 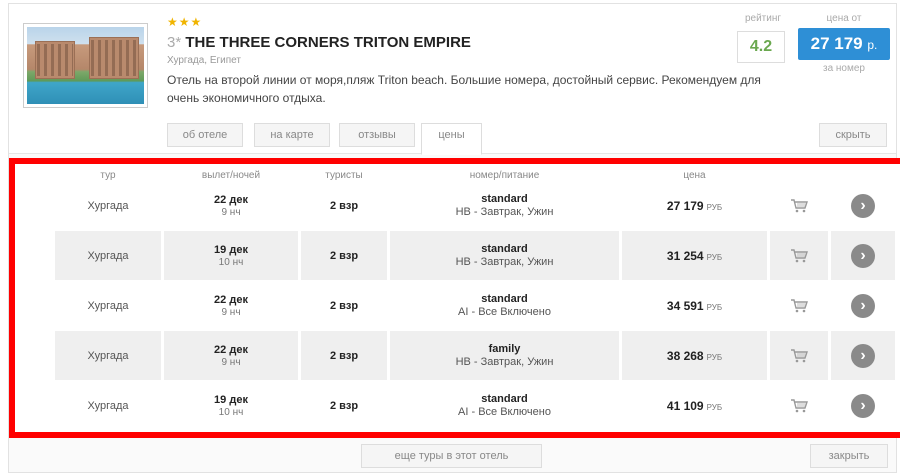 What do you see at coordinates (377, 135) in the screenshot?
I see `tab-reviews: отзывы` at bounding box center [377, 135].